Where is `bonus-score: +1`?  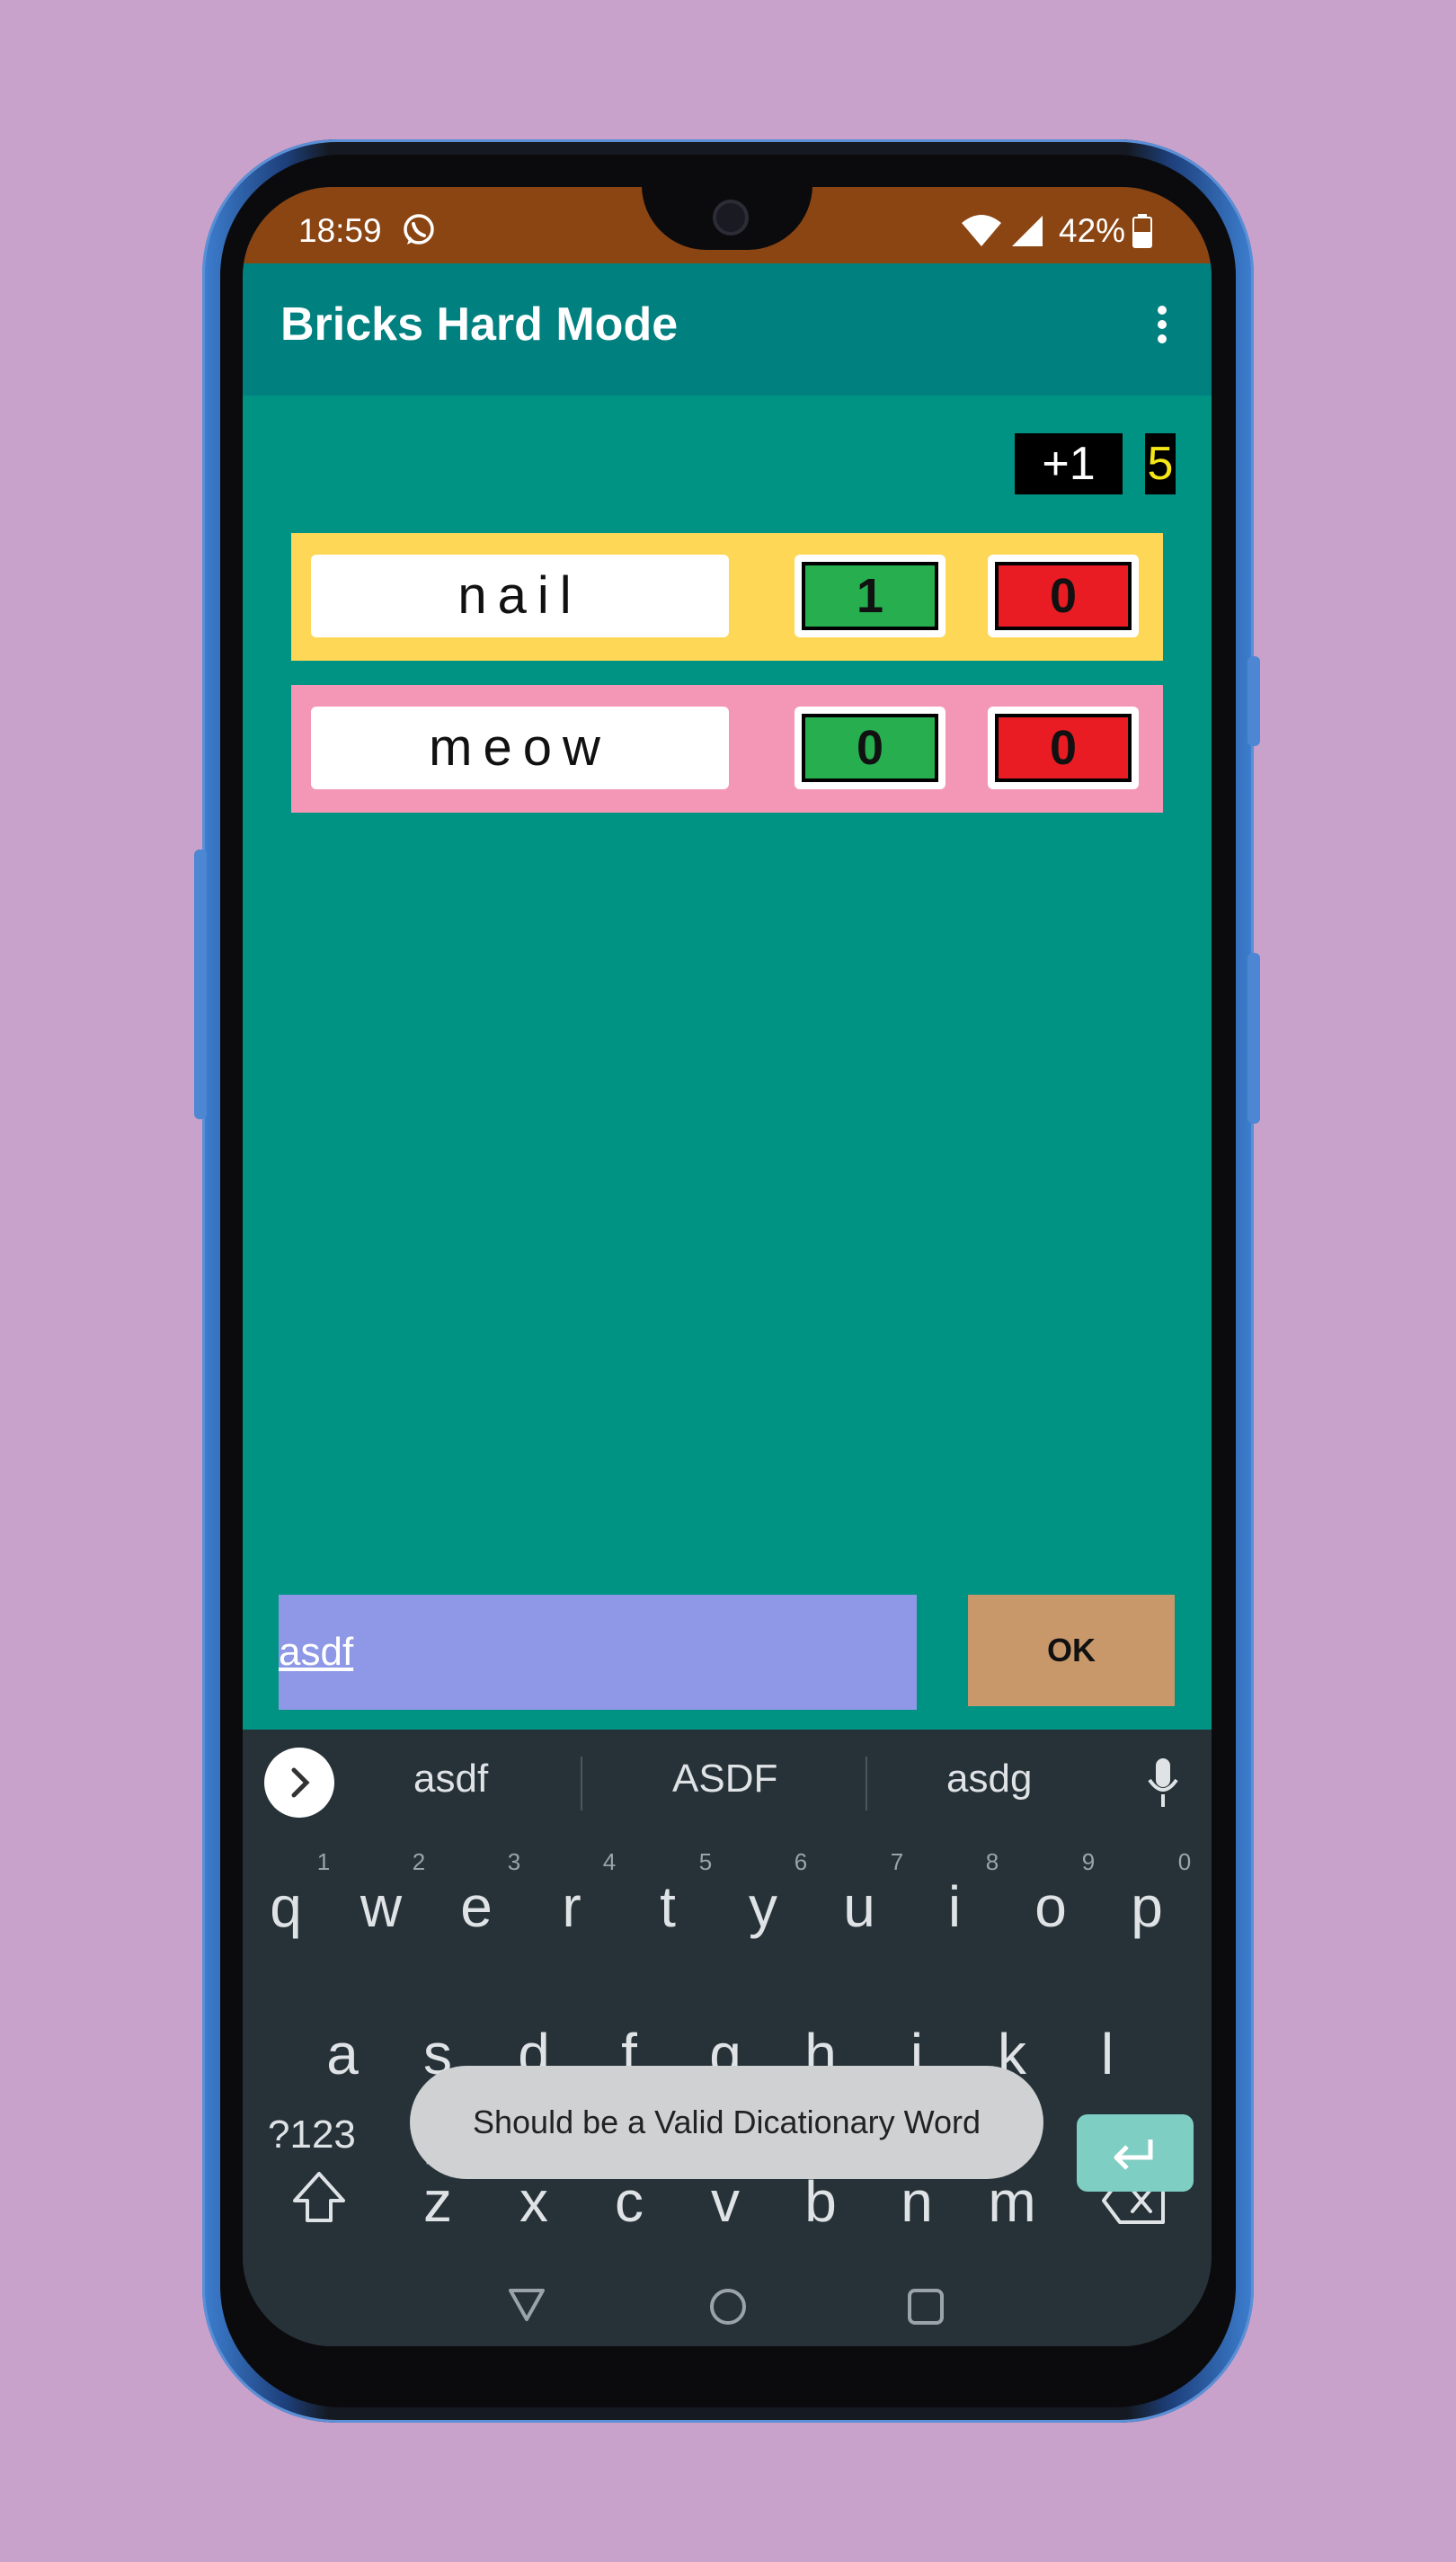
bonus-score: +1 is located at coordinates (1069, 463).